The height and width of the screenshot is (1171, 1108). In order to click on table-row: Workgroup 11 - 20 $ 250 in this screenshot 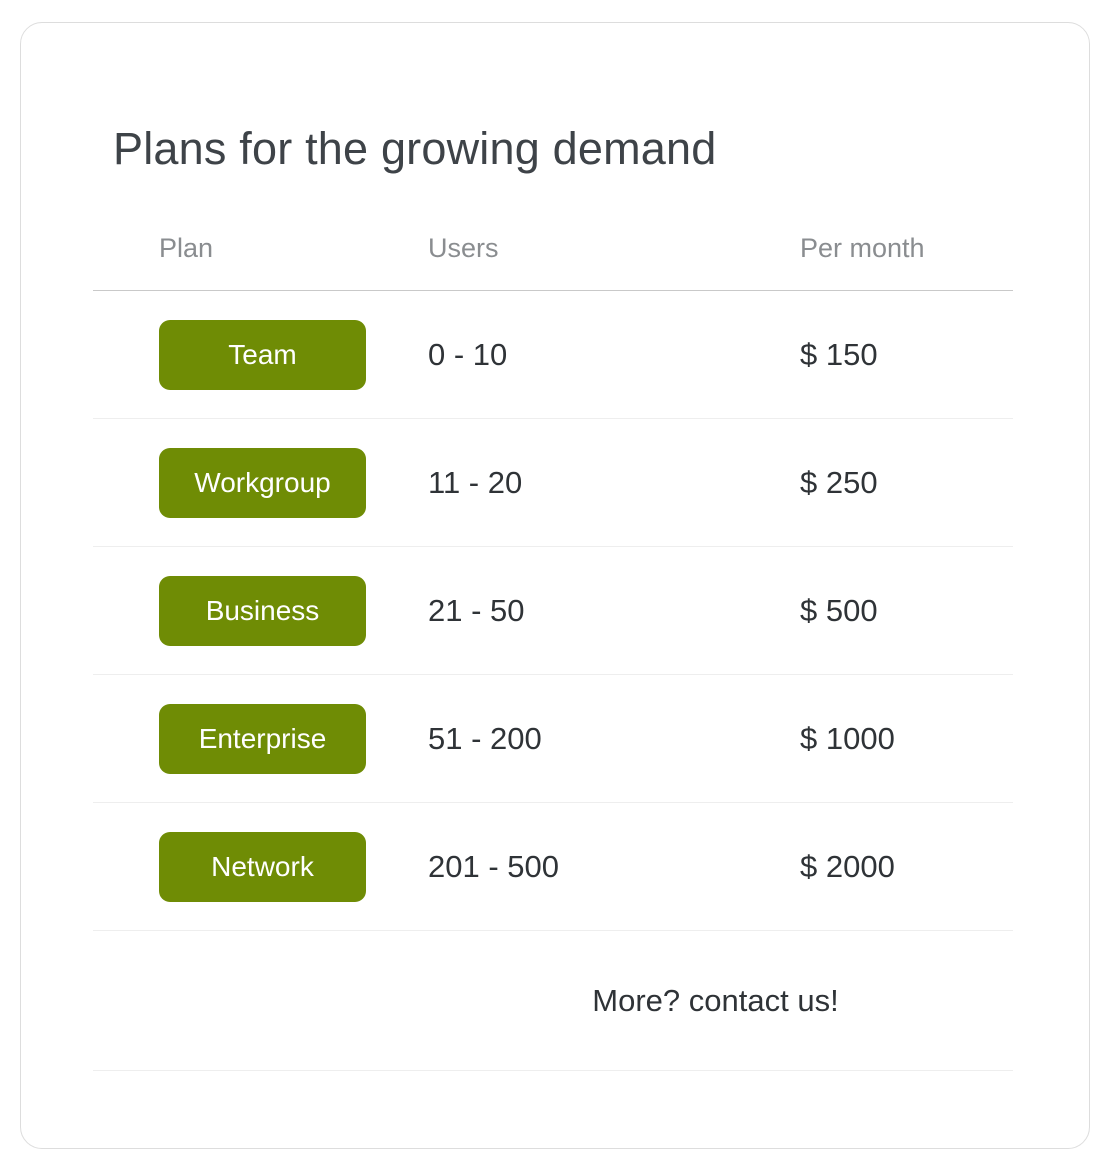, I will do `click(553, 482)`.